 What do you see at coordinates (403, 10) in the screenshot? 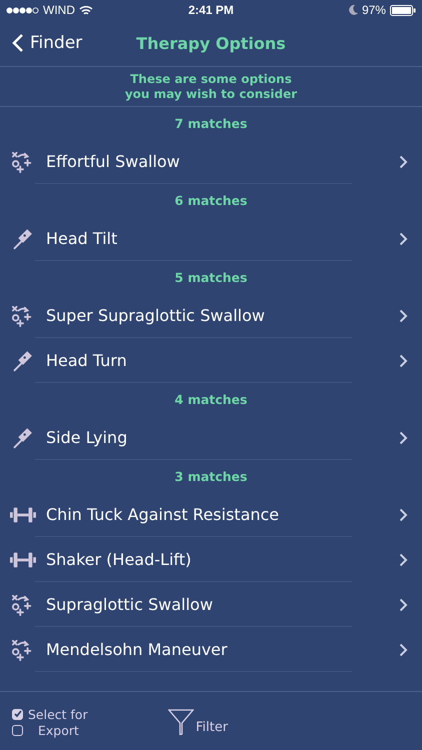
I see `battery-icon` at bounding box center [403, 10].